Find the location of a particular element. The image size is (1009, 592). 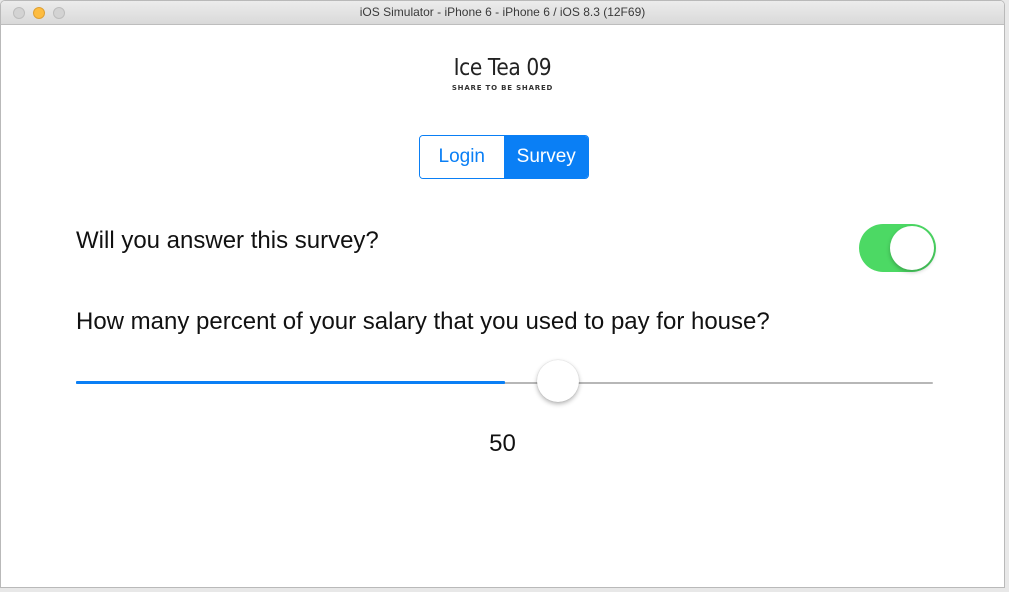

app-logo: Ice Tea 09 SHARE TO BE SHARED is located at coordinates (502, 73).